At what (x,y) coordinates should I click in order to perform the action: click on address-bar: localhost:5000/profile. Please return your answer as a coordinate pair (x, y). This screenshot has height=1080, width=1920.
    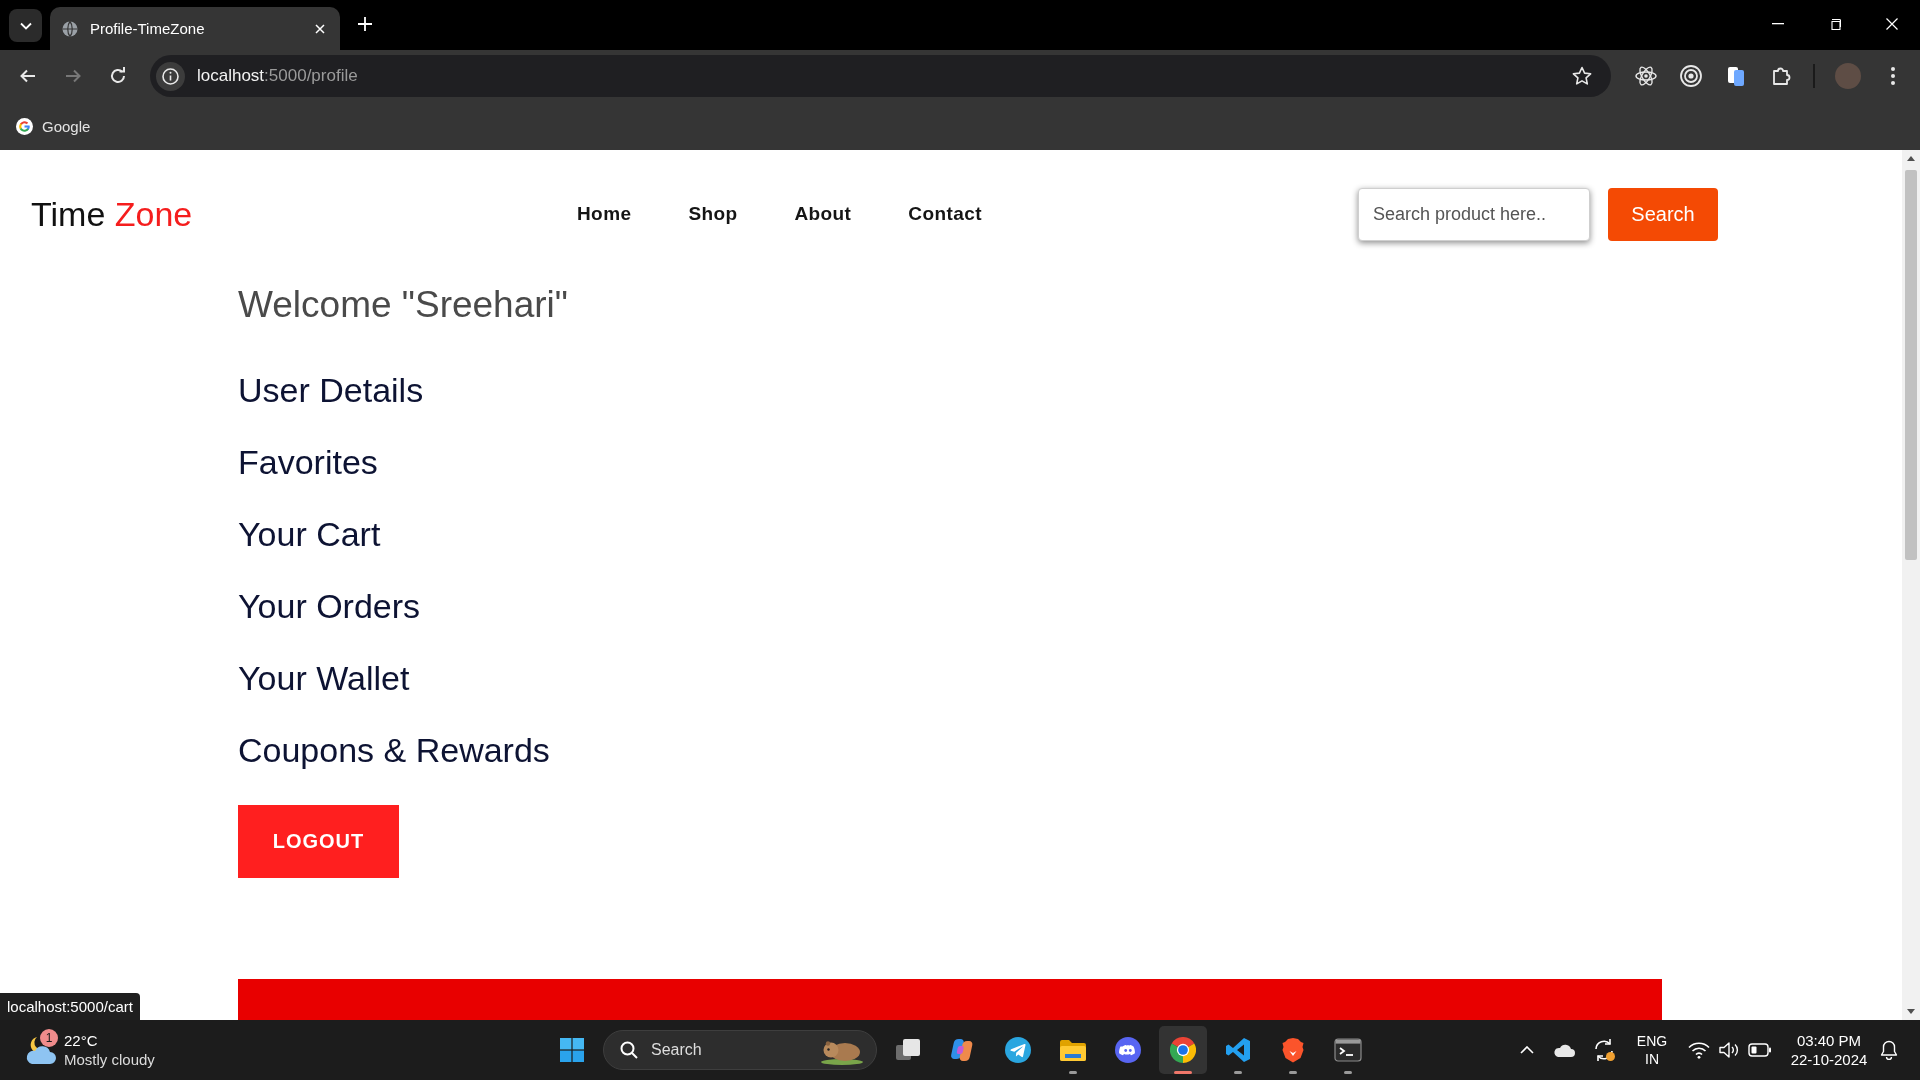
    Looking at the image, I should click on (880, 76).